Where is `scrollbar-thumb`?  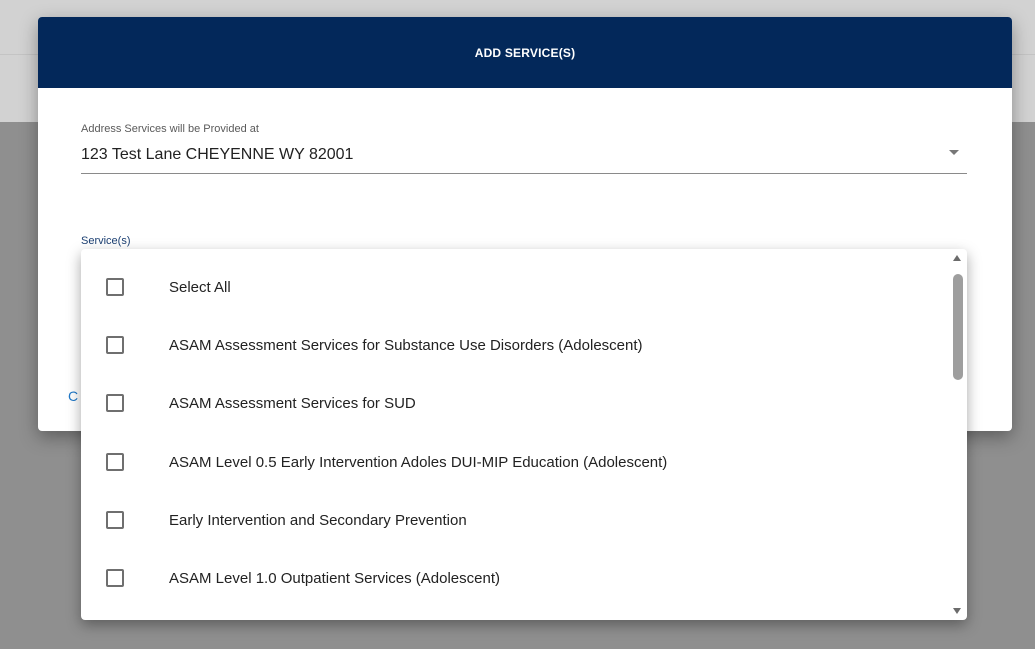
scrollbar-thumb is located at coordinates (958, 327).